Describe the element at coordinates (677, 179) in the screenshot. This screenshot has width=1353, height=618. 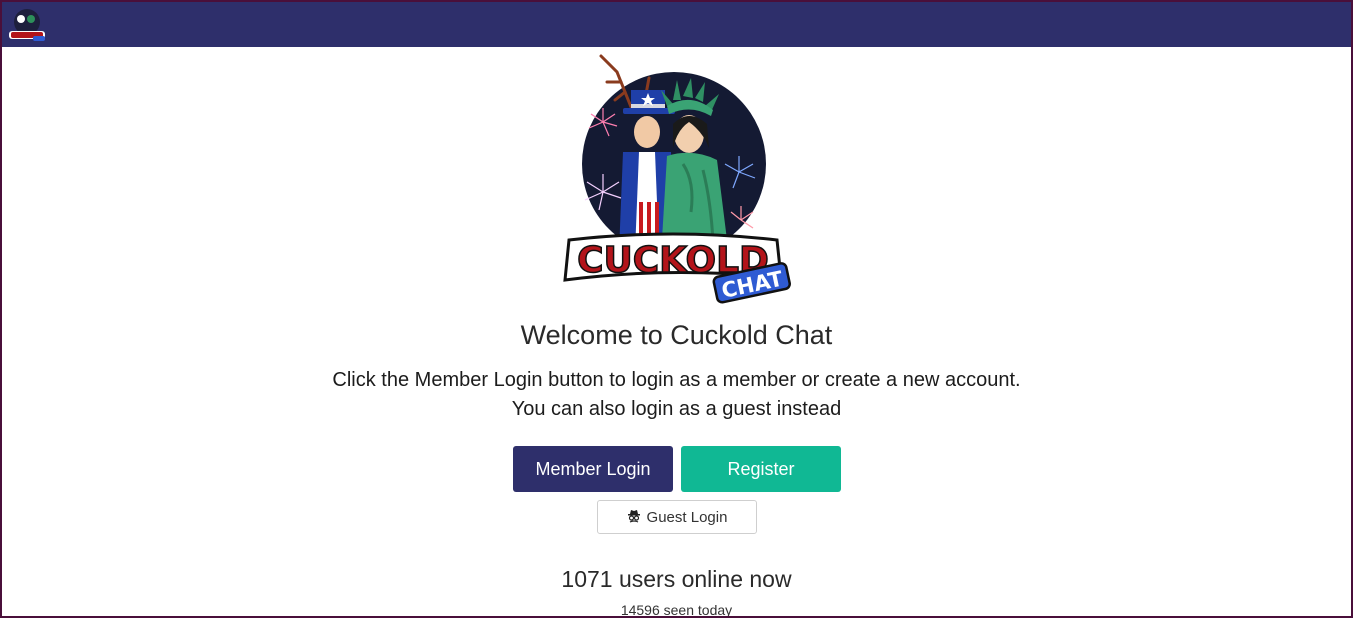
I see `cuckold-chat-logo: CUCKOLD CHAT` at that location.